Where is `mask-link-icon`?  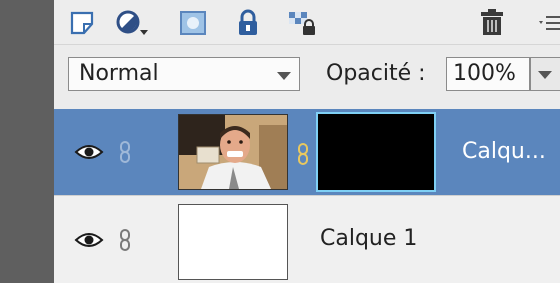 mask-link-icon is located at coordinates (303, 154).